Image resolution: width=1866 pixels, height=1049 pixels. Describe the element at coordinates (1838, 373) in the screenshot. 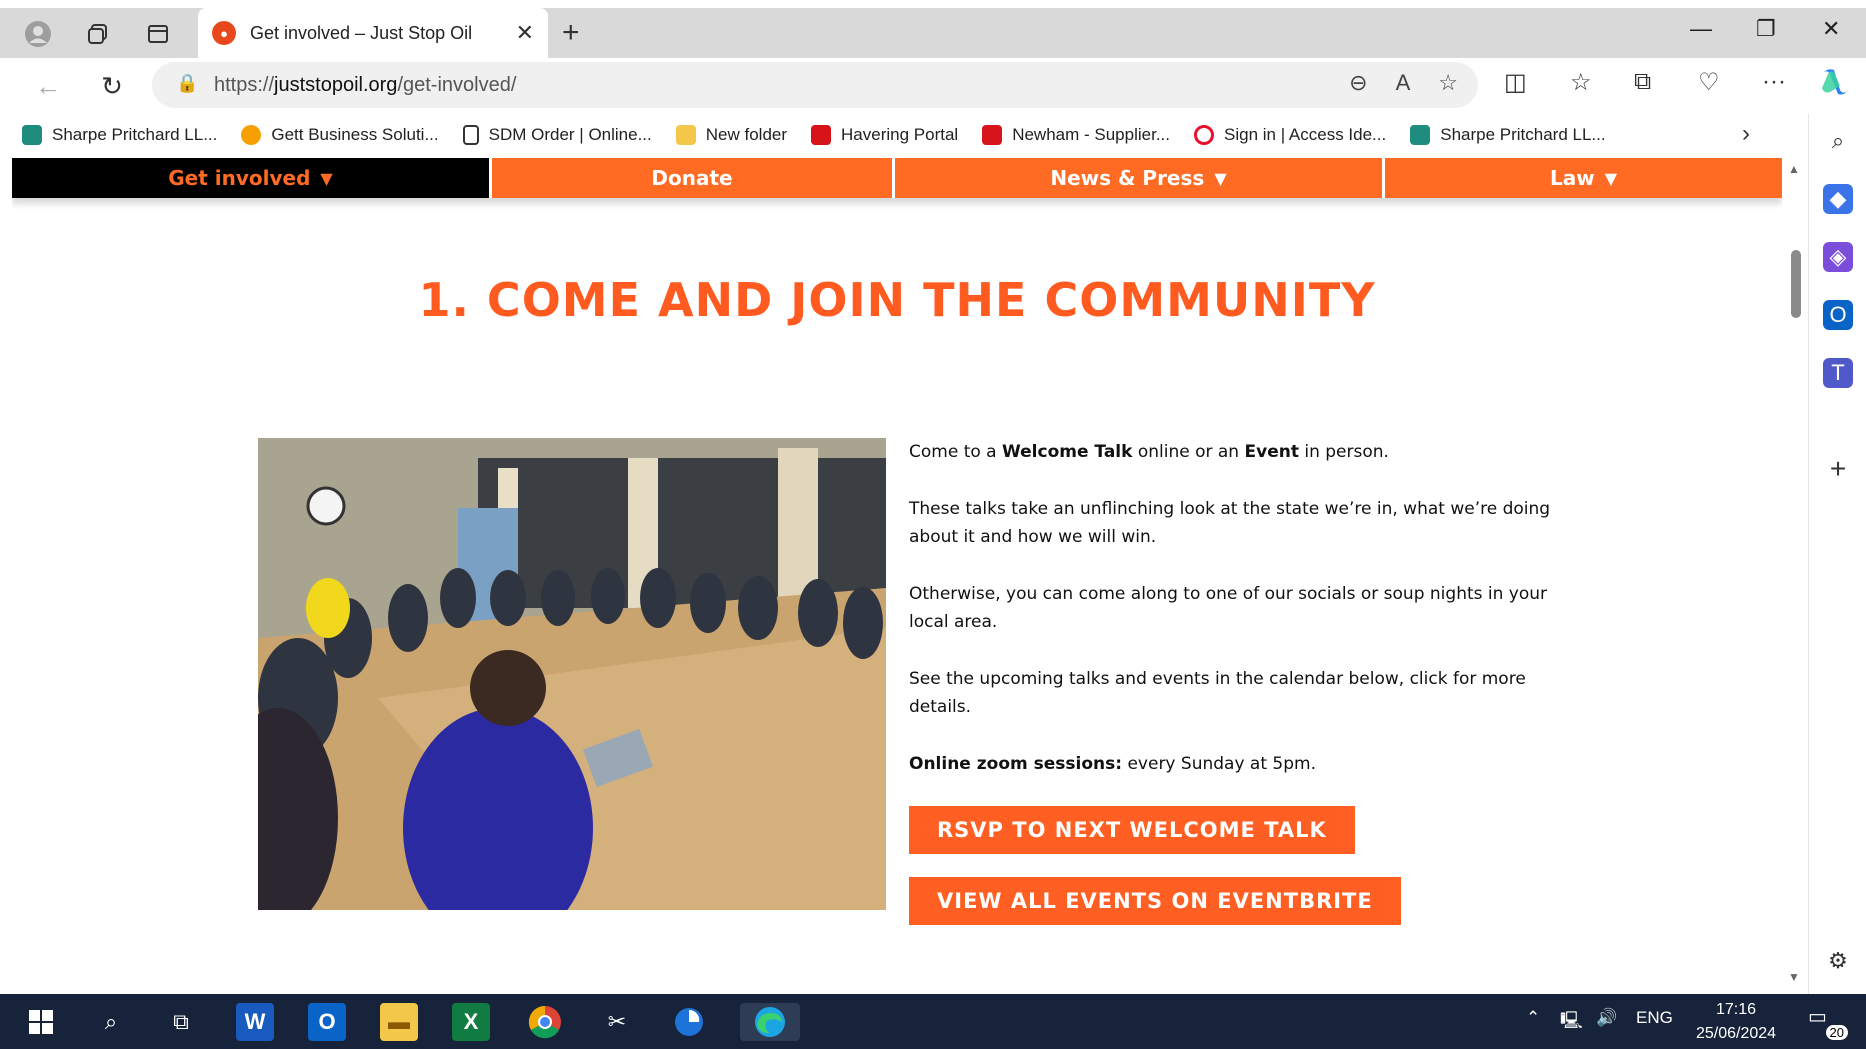

I see `teams-icon: T` at that location.